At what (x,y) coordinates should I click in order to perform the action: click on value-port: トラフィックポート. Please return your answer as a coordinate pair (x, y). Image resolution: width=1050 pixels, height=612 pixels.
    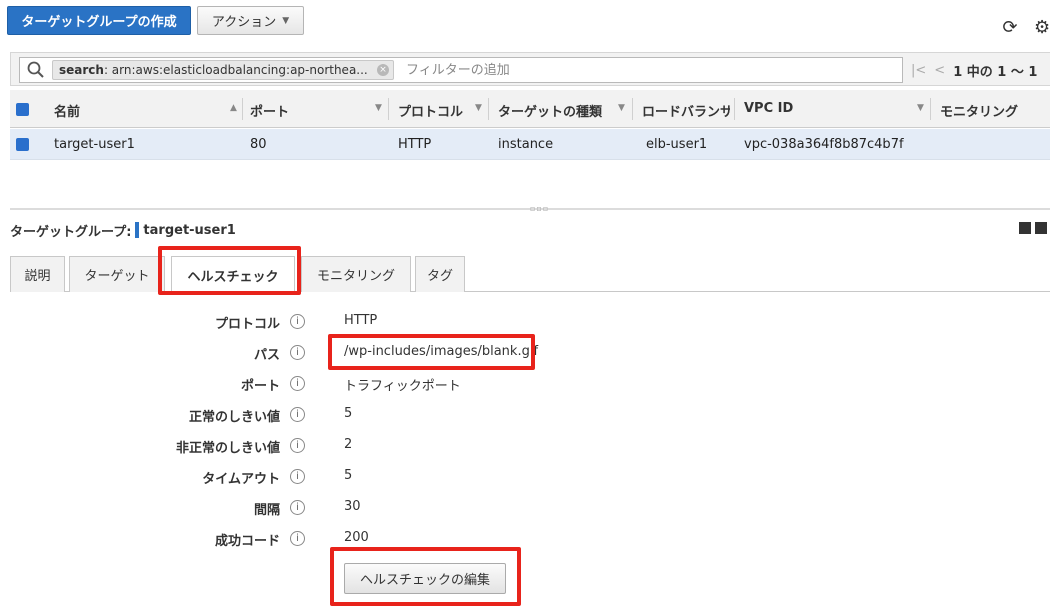
    Looking at the image, I should click on (402, 386).